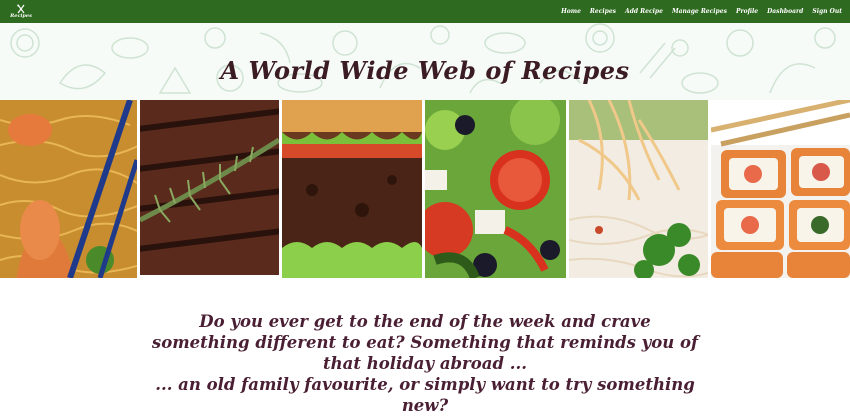  I want to click on sushi-rolls-image, so click(780, 189).